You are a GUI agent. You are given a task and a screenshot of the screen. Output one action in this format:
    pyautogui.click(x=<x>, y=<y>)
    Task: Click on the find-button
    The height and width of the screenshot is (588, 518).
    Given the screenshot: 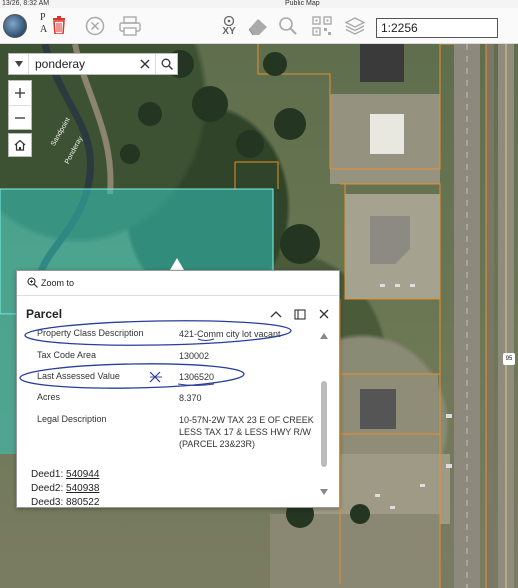 What is the action you would take?
    pyautogui.click(x=288, y=26)
    